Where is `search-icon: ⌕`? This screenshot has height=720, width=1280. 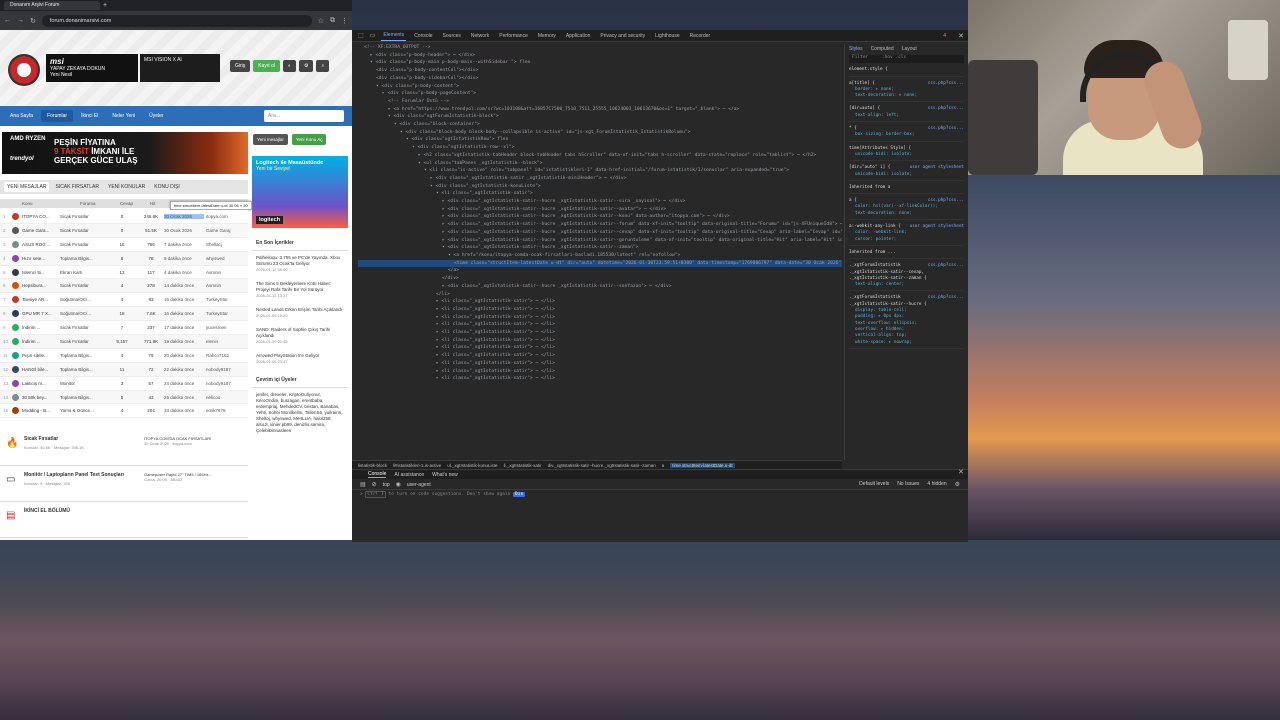 search-icon: ⌕ is located at coordinates (323, 66).